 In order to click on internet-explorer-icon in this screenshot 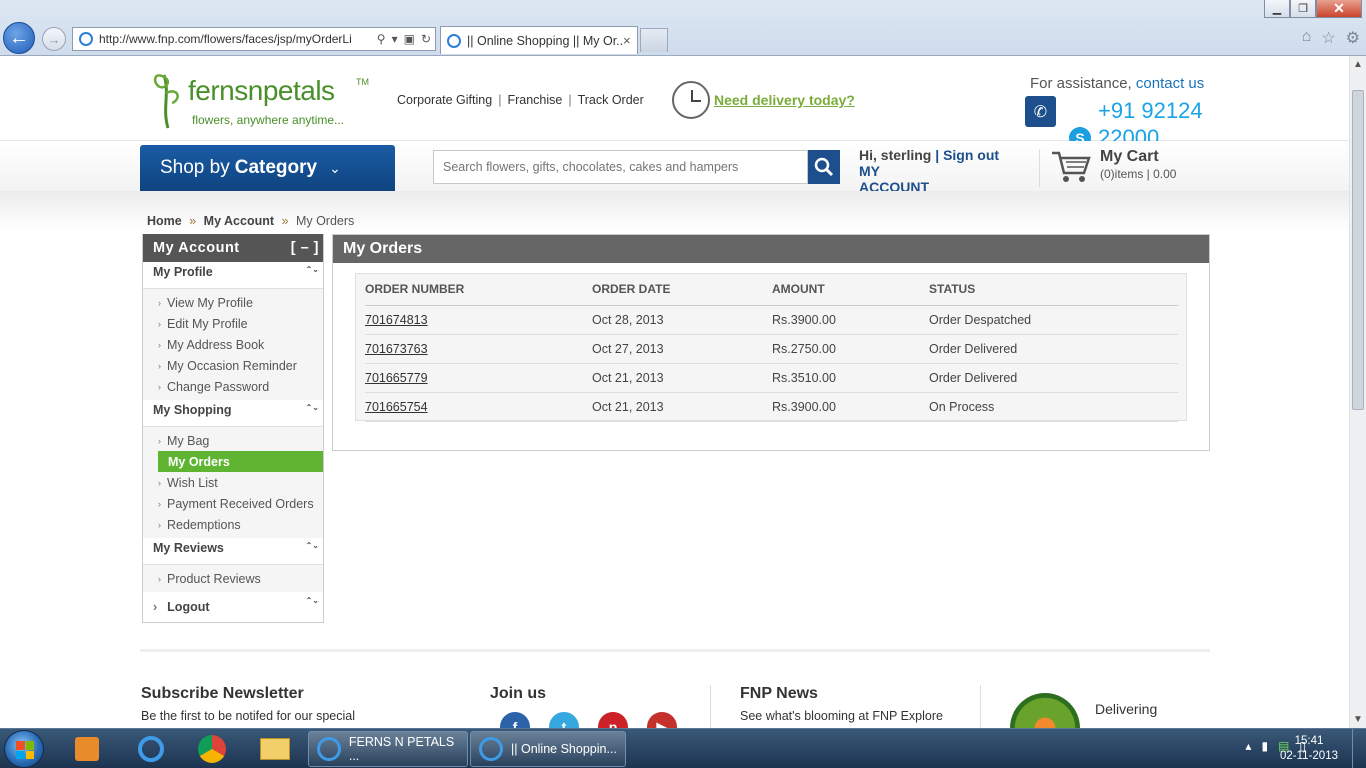, I will do `click(151, 749)`.